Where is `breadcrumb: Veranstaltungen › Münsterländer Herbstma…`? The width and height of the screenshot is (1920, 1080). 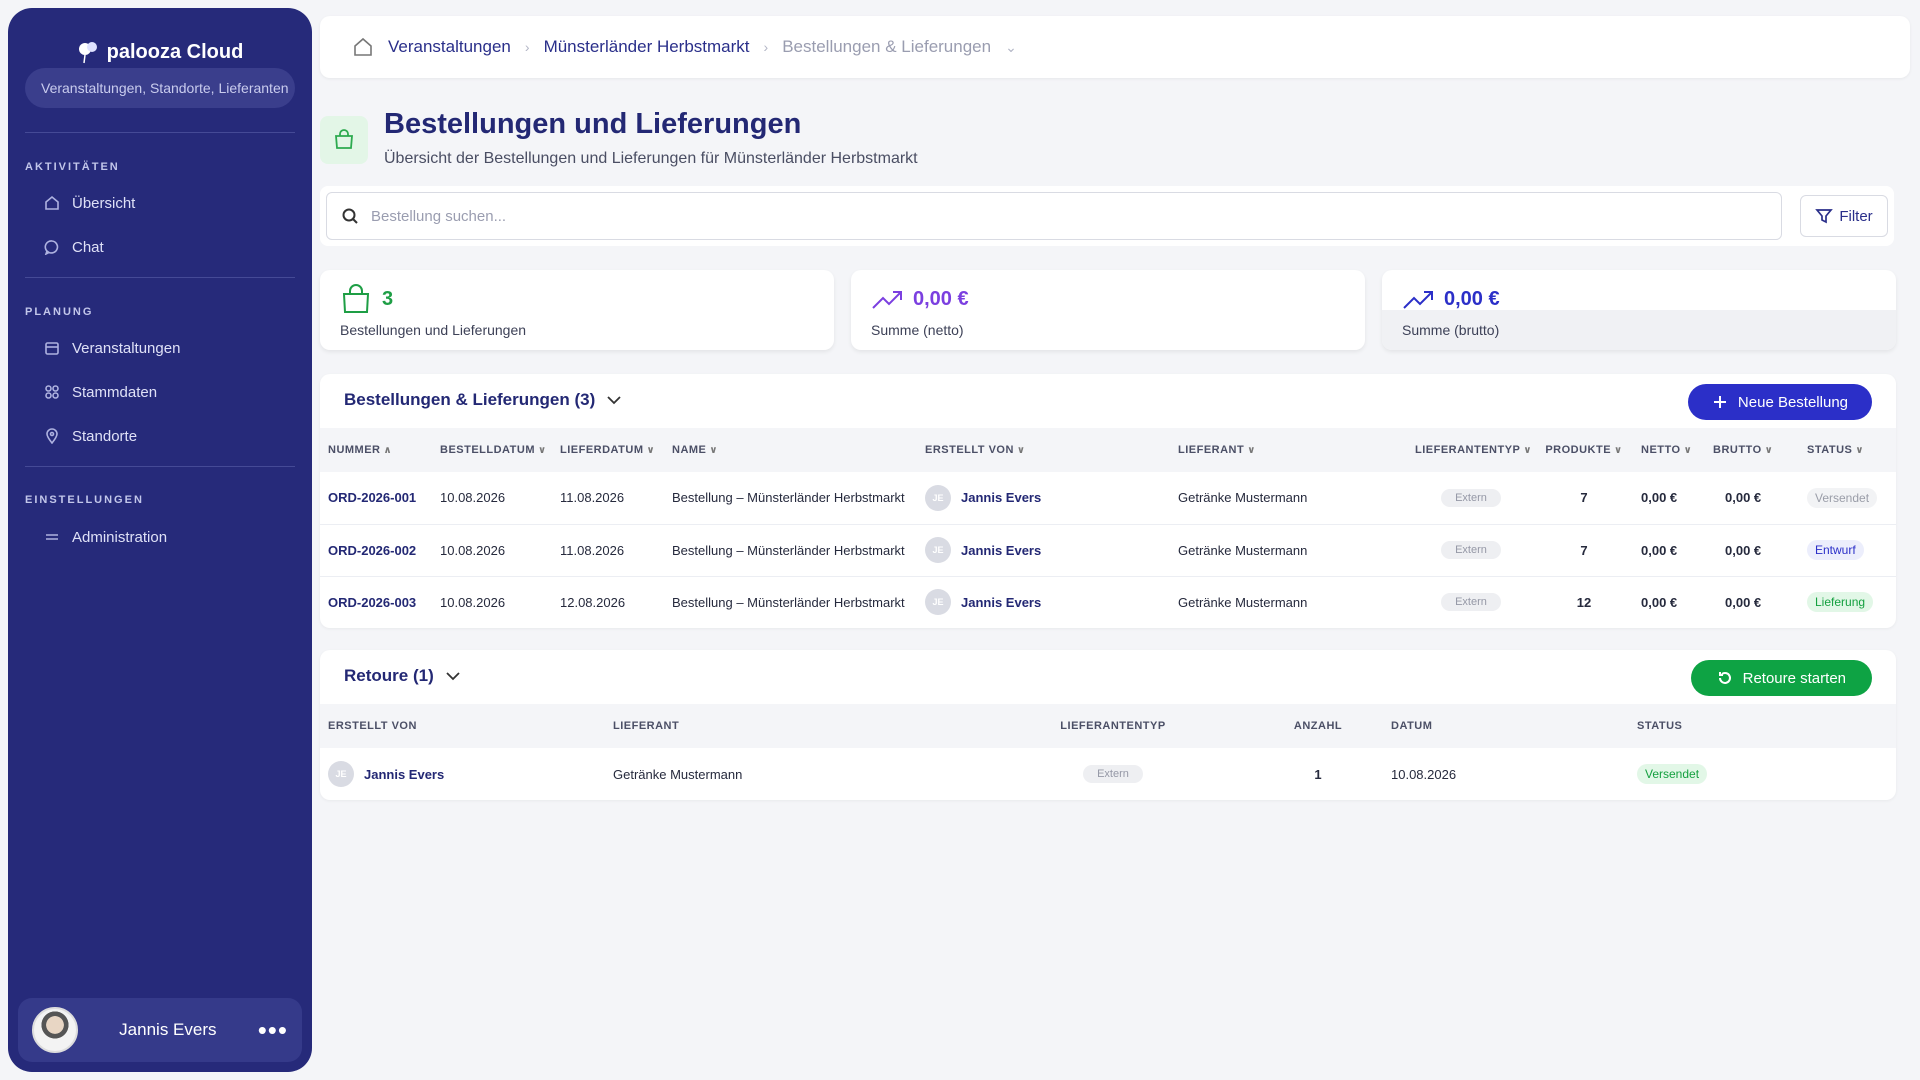 breadcrumb: Veranstaltungen › Münsterländer Herbstma… is located at coordinates (1115, 47).